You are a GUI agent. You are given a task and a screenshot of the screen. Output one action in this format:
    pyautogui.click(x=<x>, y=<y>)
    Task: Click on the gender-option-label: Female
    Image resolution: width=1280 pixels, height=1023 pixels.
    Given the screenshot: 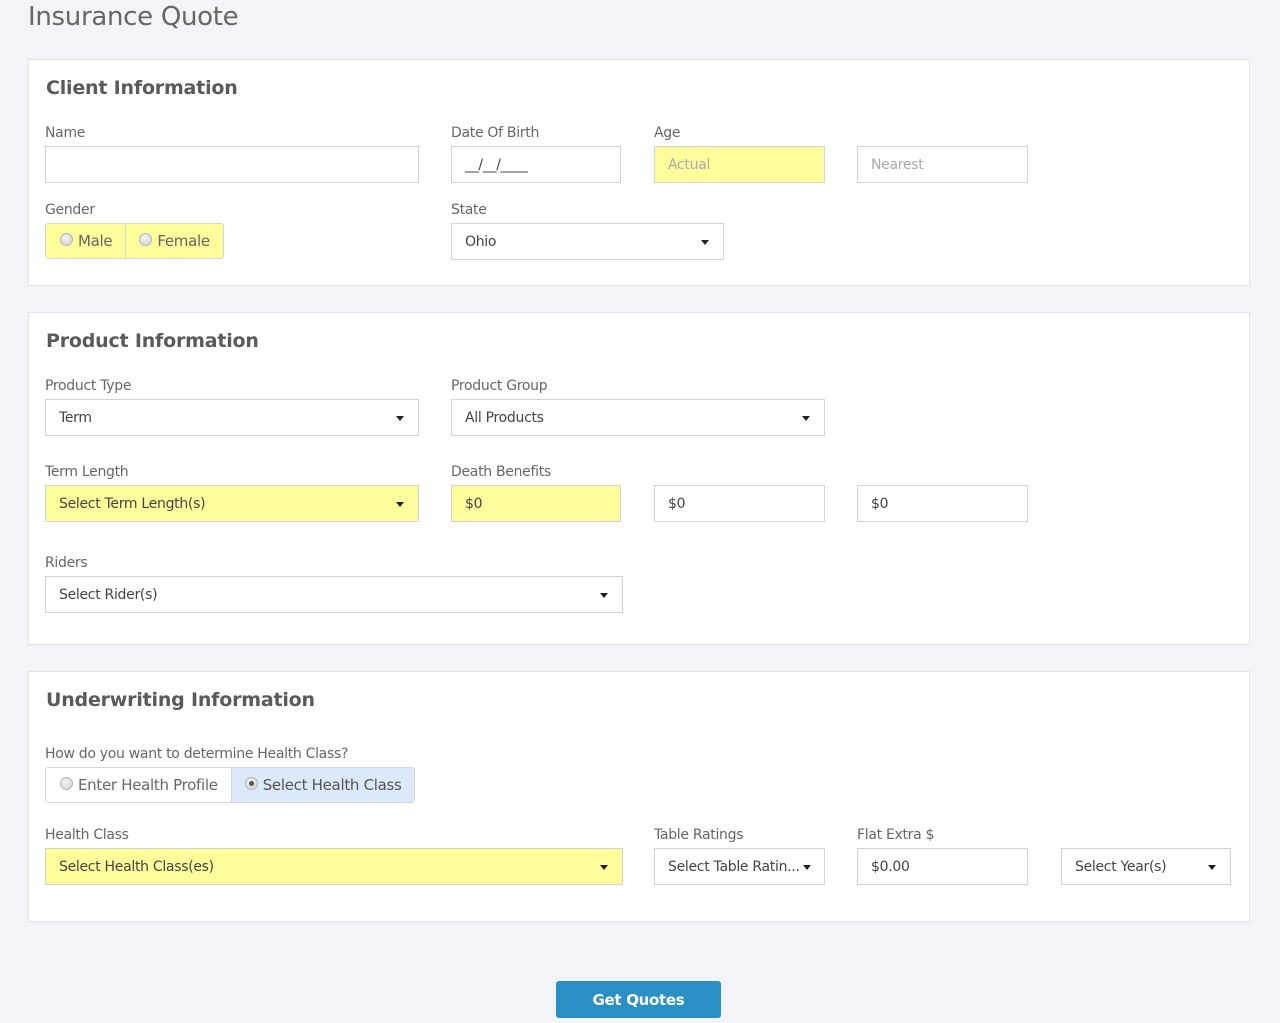 What is the action you would take?
    pyautogui.click(x=183, y=241)
    